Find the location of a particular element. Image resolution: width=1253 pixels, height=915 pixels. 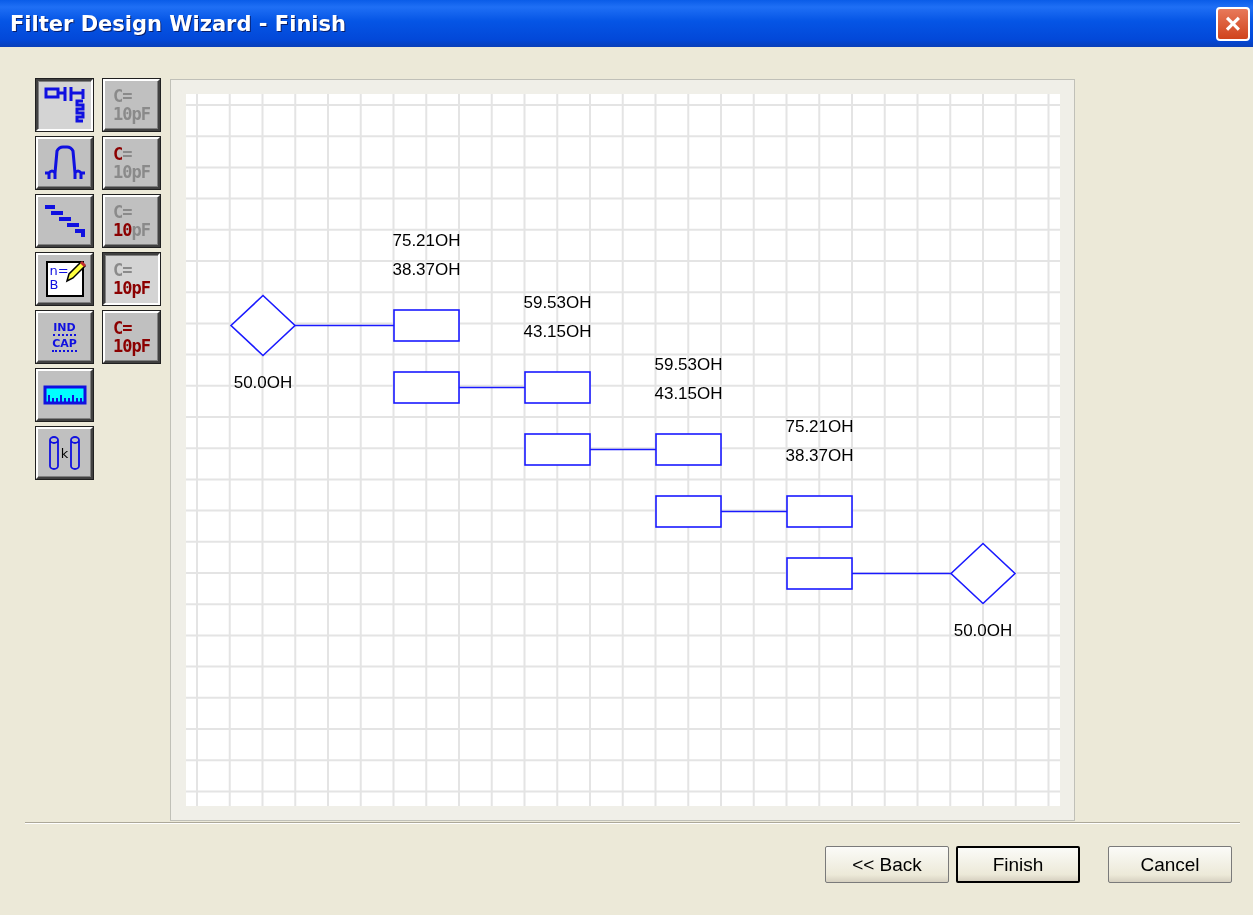

dialog-button: Cancel is located at coordinates (1170, 864).